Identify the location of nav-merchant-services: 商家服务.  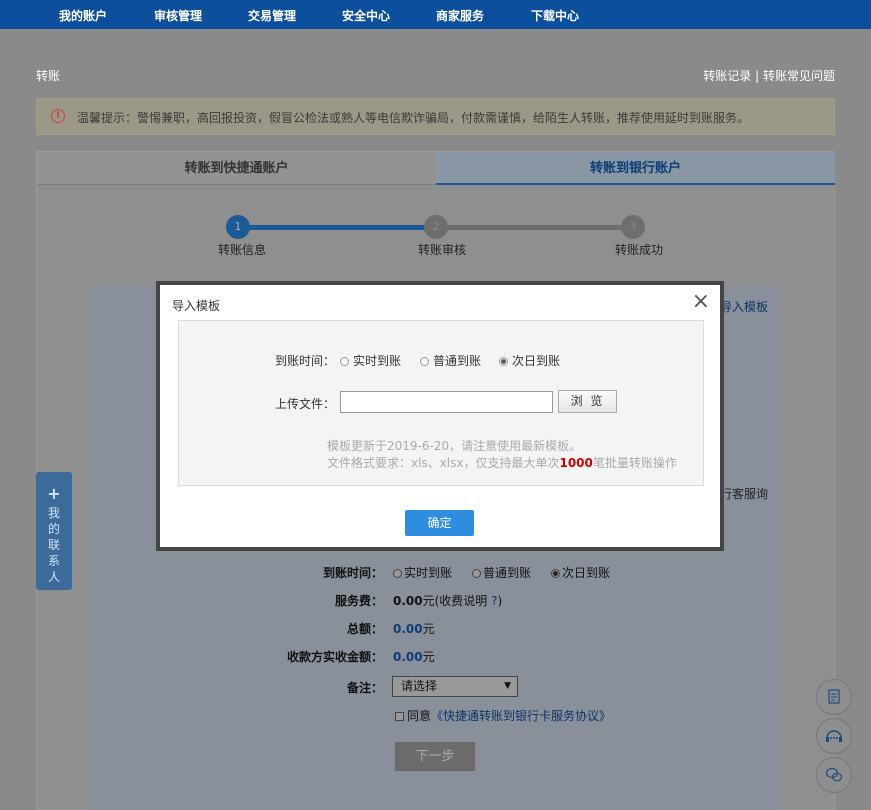
(460, 15).